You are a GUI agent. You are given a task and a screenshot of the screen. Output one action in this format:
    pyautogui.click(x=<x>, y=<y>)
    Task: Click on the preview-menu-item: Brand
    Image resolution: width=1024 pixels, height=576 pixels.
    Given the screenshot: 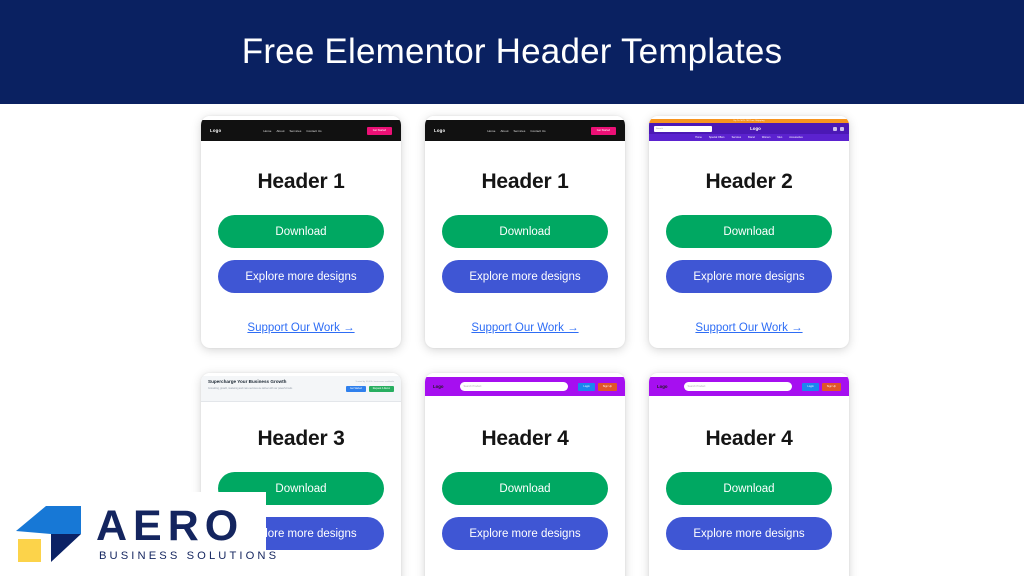 What is the action you would take?
    pyautogui.click(x=751, y=137)
    